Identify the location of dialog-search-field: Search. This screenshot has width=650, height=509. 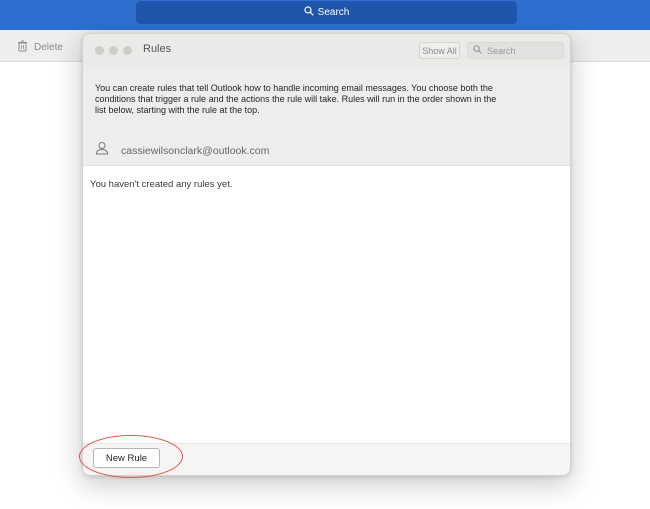
(515, 50).